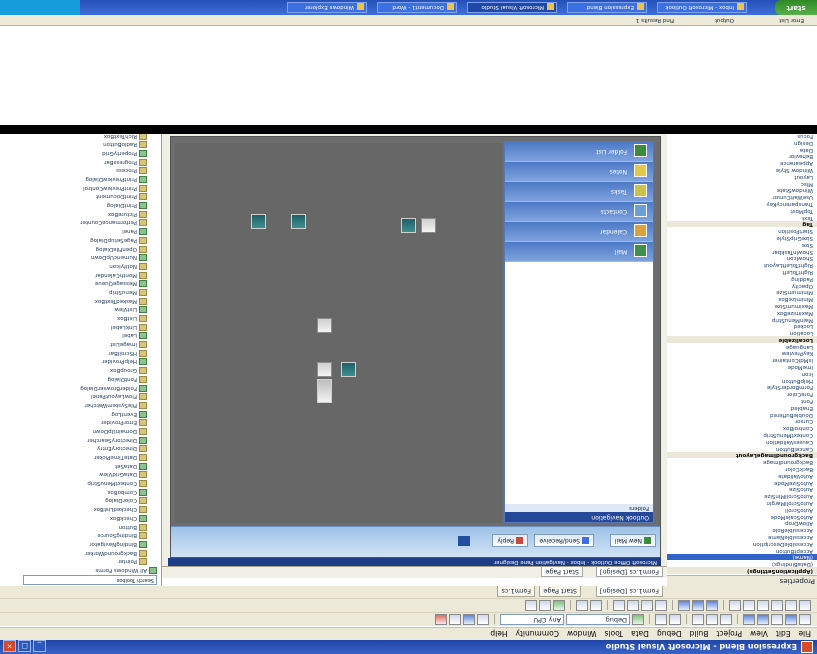 Image resolution: width=817 pixels, height=654 pixels. What do you see at coordinates (598, 619) in the screenshot?
I see `configuration-select: Debug` at bounding box center [598, 619].